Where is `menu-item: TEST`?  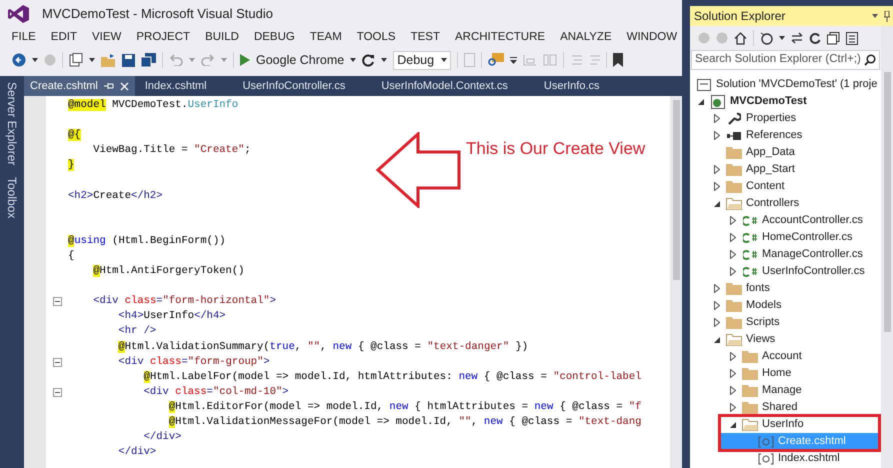
menu-item: TEST is located at coordinates (425, 38).